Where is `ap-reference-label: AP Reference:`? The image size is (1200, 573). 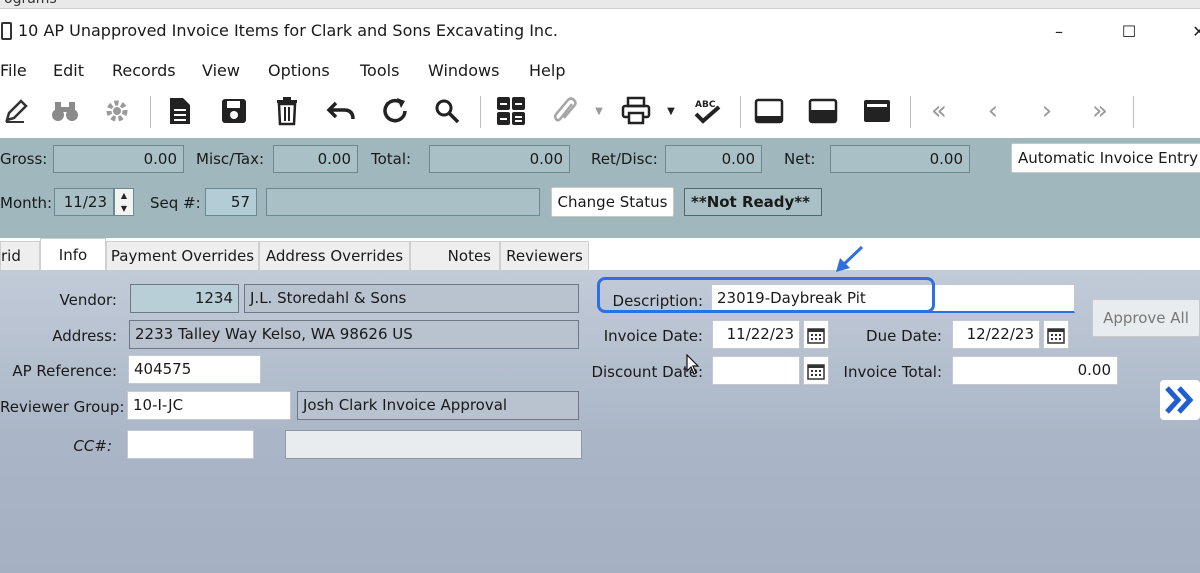 ap-reference-label: AP Reference: is located at coordinates (64, 371).